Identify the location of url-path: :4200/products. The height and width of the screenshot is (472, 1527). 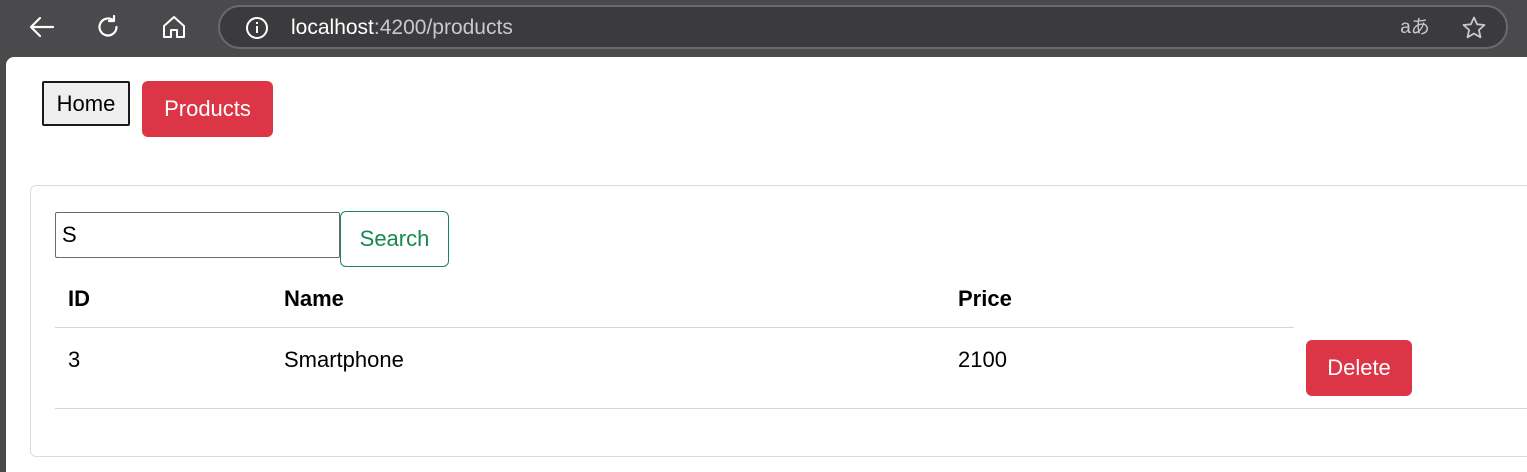
(443, 27).